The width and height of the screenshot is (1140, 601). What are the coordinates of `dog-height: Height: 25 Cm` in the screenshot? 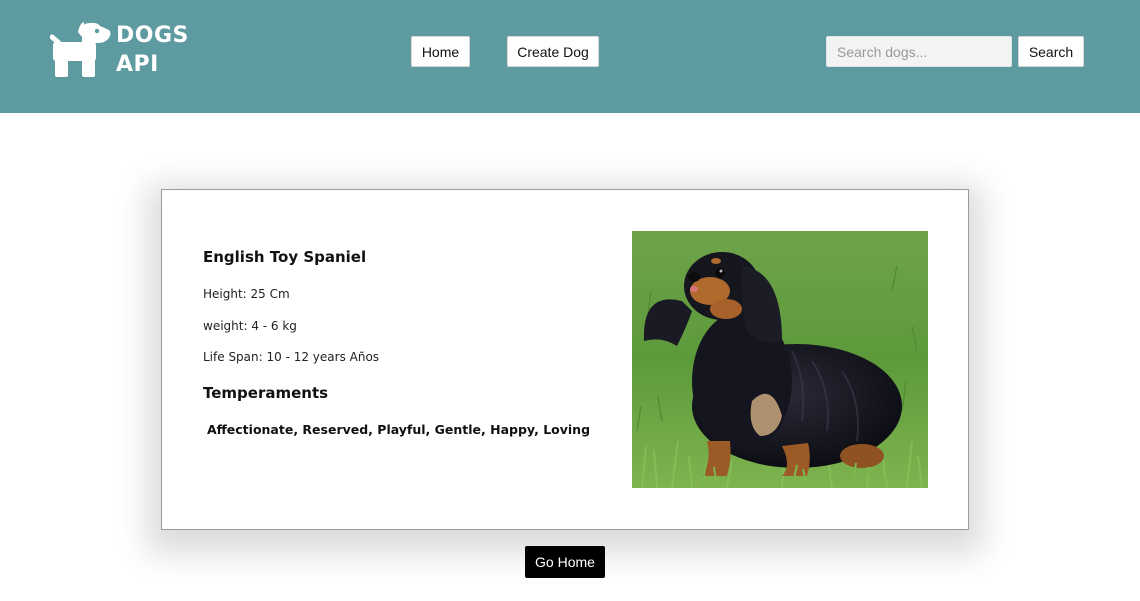 It's located at (246, 294).